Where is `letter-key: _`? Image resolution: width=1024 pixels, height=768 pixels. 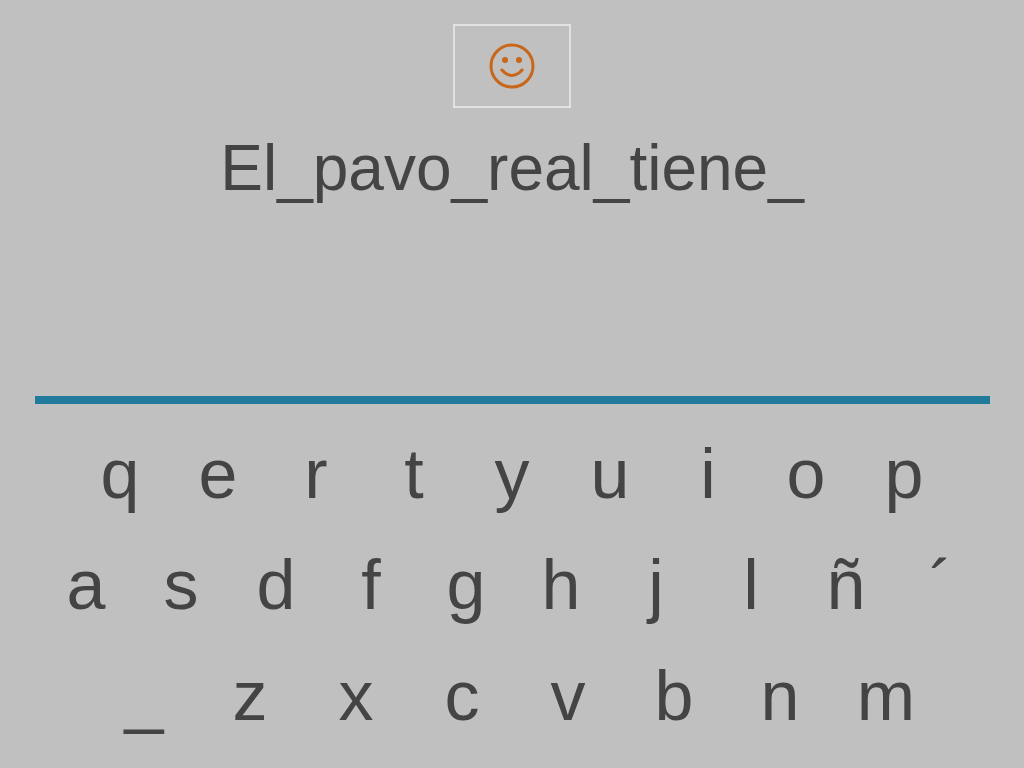 letter-key: _ is located at coordinates (144, 695).